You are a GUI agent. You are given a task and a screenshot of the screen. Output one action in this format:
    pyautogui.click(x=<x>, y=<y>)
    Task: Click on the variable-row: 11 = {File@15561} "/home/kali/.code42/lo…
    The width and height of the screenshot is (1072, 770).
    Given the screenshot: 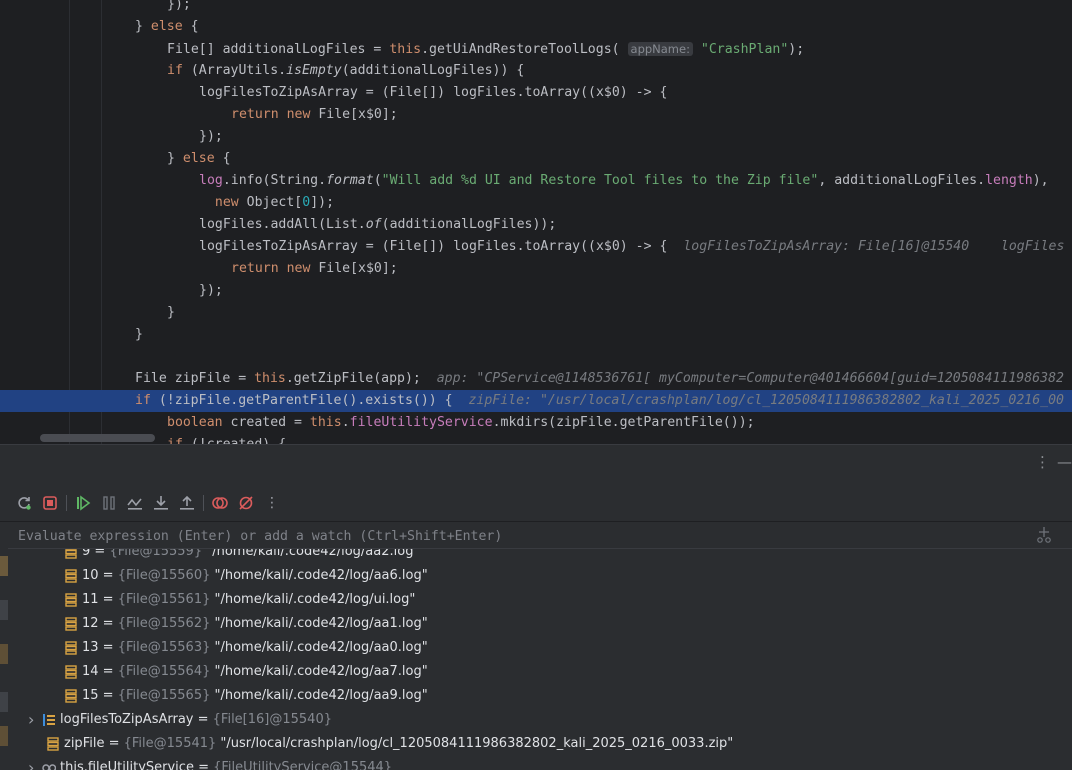 What is the action you would take?
    pyautogui.click(x=540, y=600)
    